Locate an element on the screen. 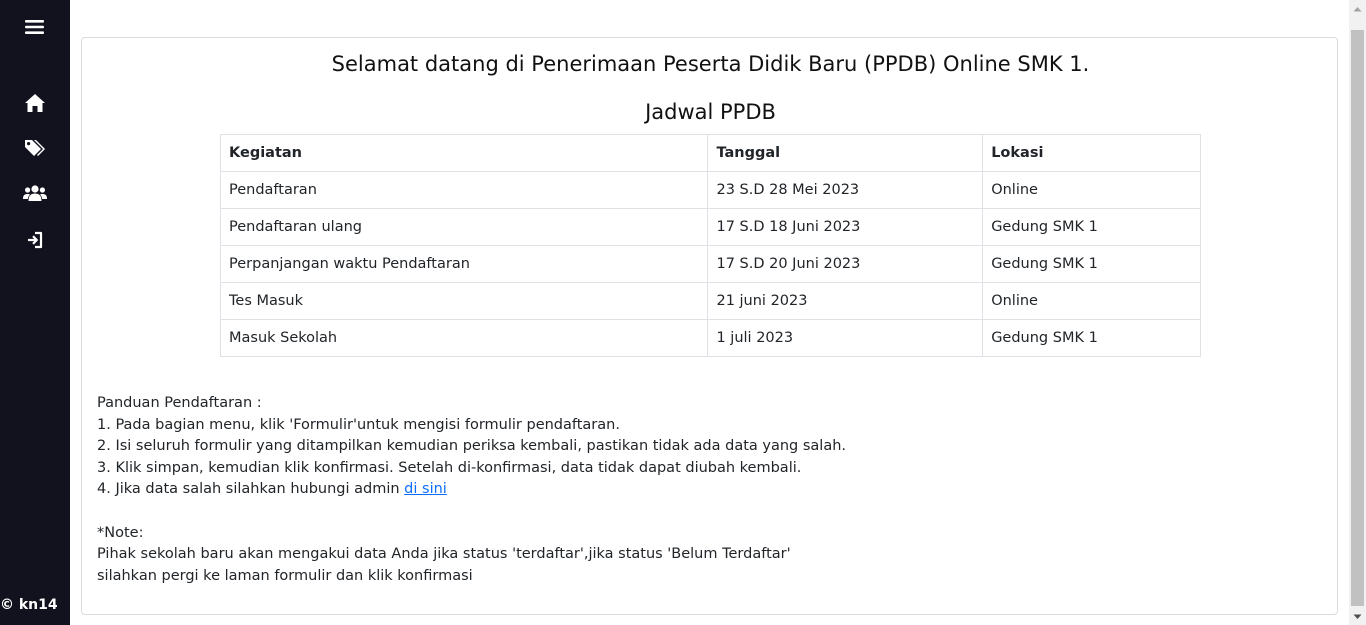 The image size is (1366, 625). table-cell: Perpanjangan waktu Pendaftaran is located at coordinates (464, 264).